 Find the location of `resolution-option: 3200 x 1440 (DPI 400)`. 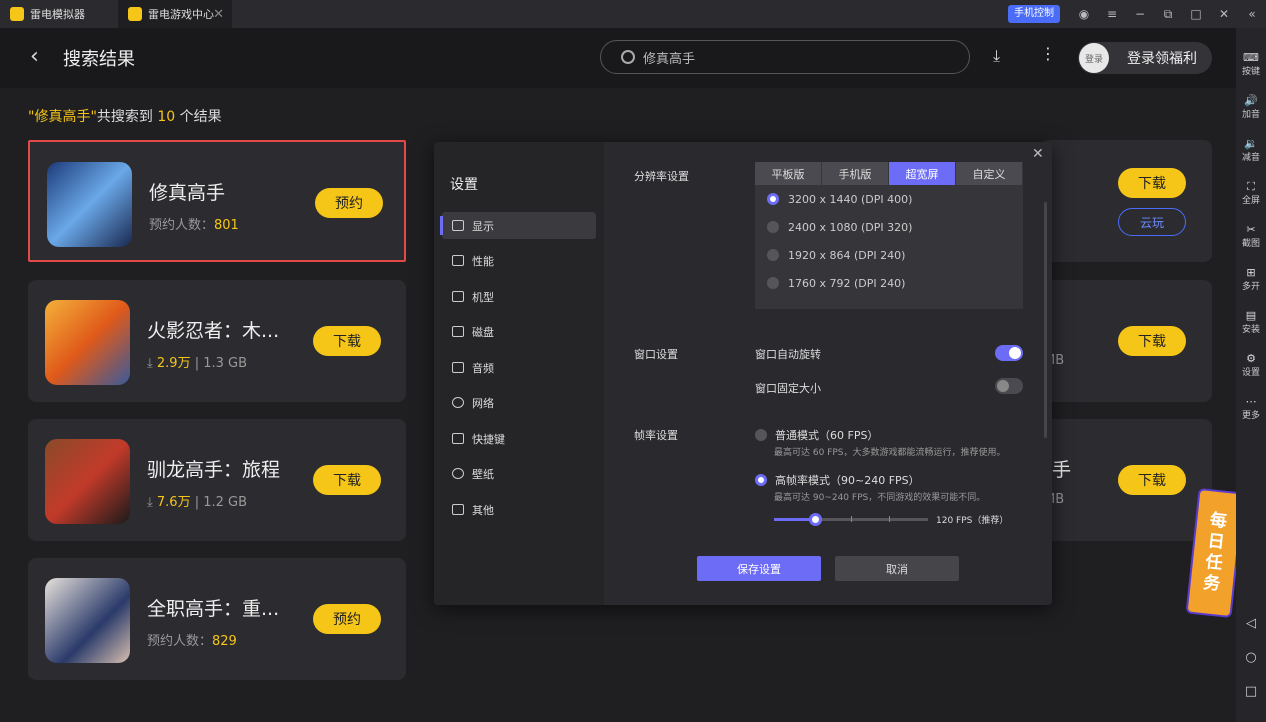

resolution-option: 3200 x 1440 (DPI 400) is located at coordinates (889, 199).